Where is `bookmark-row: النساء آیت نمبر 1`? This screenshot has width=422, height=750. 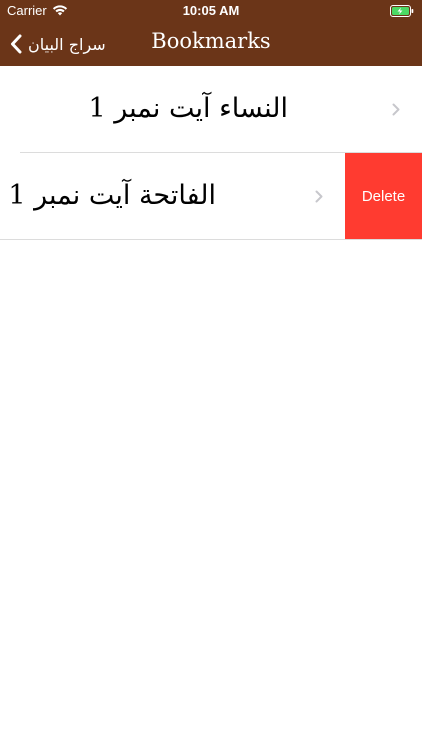 bookmark-row: النساء آیت نمبر 1 is located at coordinates (211, 109).